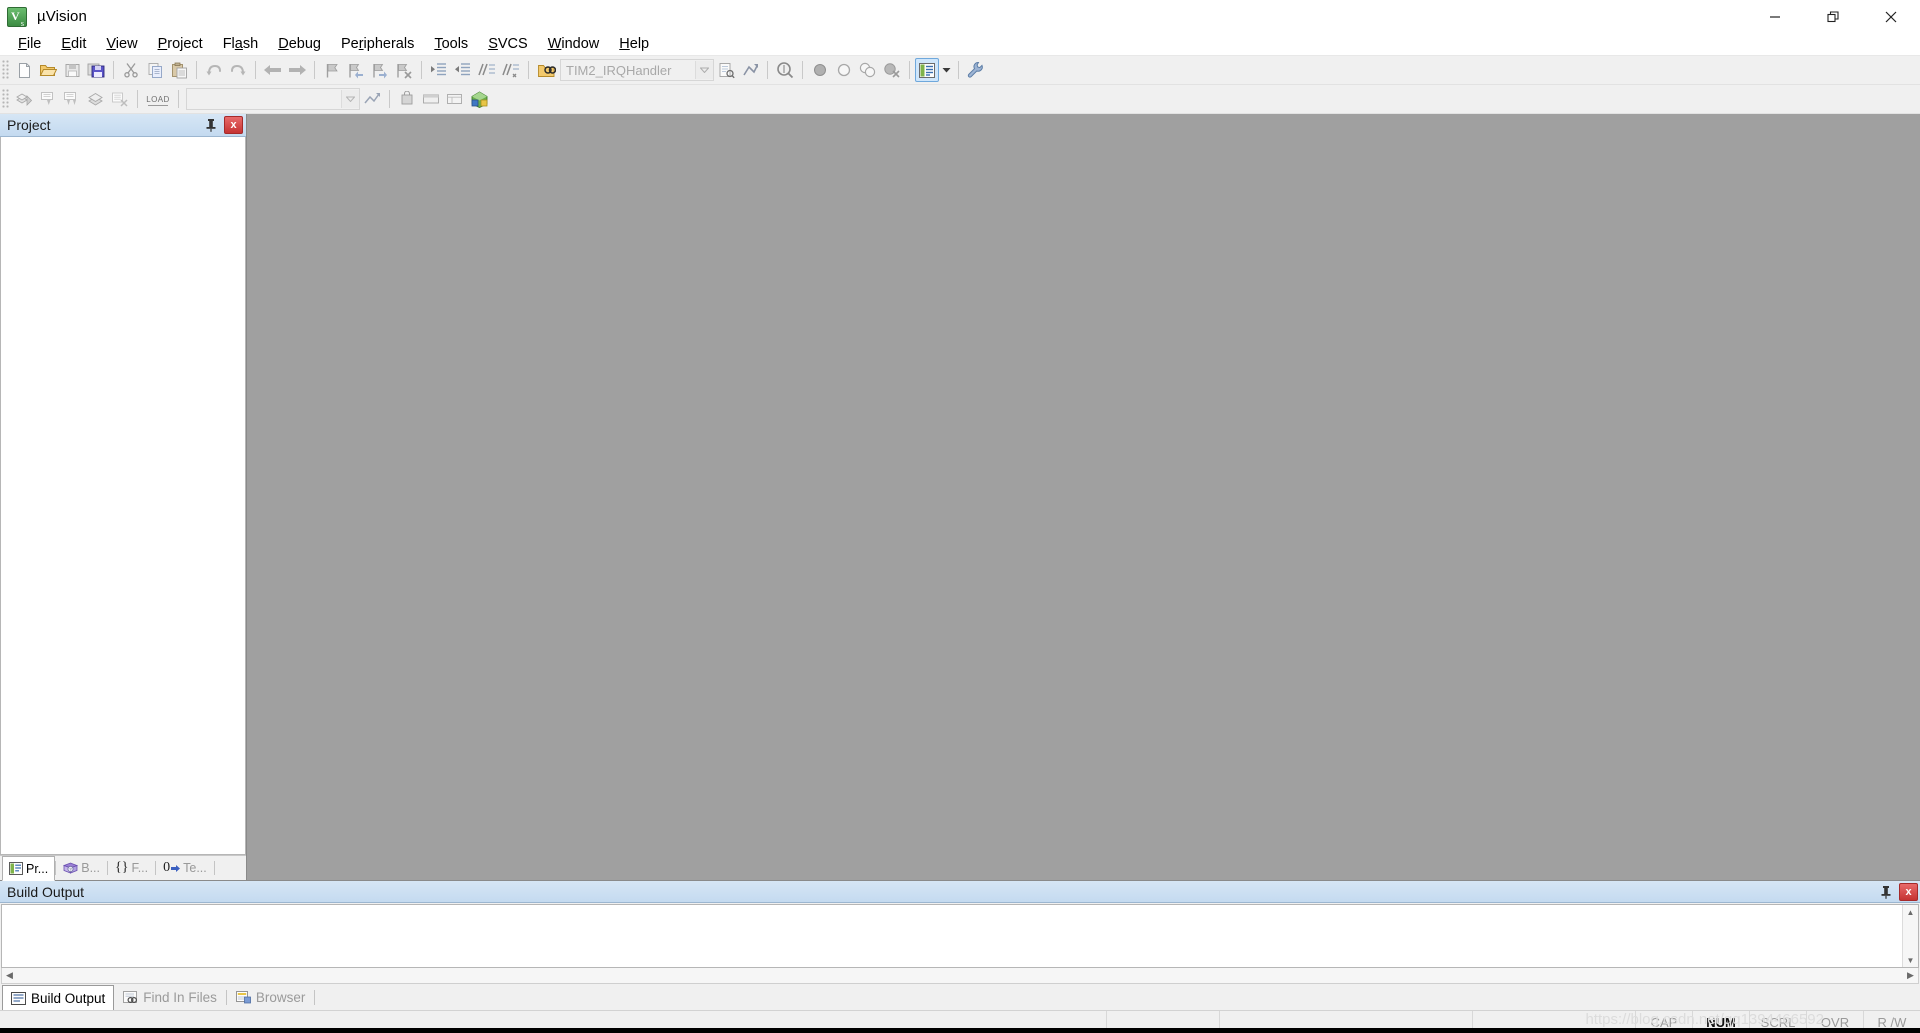  Describe the element at coordinates (332, 70) in the screenshot. I see `bookmark-toggle-icon` at that location.